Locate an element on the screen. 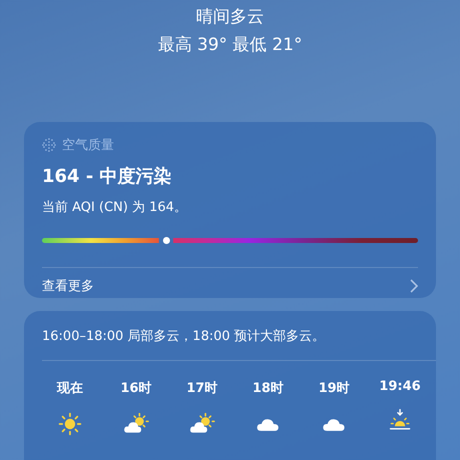 The width and height of the screenshot is (460, 460). hour-label: 19:46 is located at coordinates (400, 386).